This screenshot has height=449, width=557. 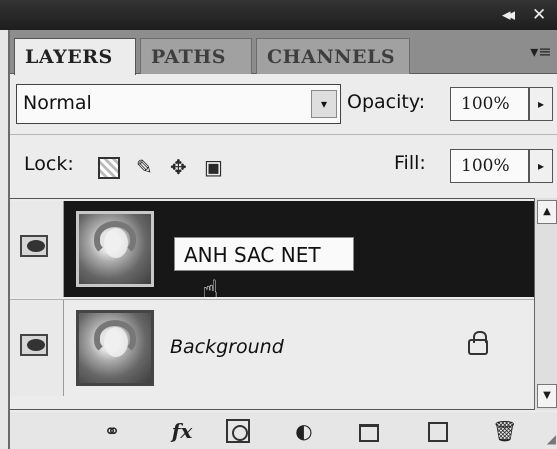 I want to click on chevron-down-icon: ▾, so click(x=324, y=104).